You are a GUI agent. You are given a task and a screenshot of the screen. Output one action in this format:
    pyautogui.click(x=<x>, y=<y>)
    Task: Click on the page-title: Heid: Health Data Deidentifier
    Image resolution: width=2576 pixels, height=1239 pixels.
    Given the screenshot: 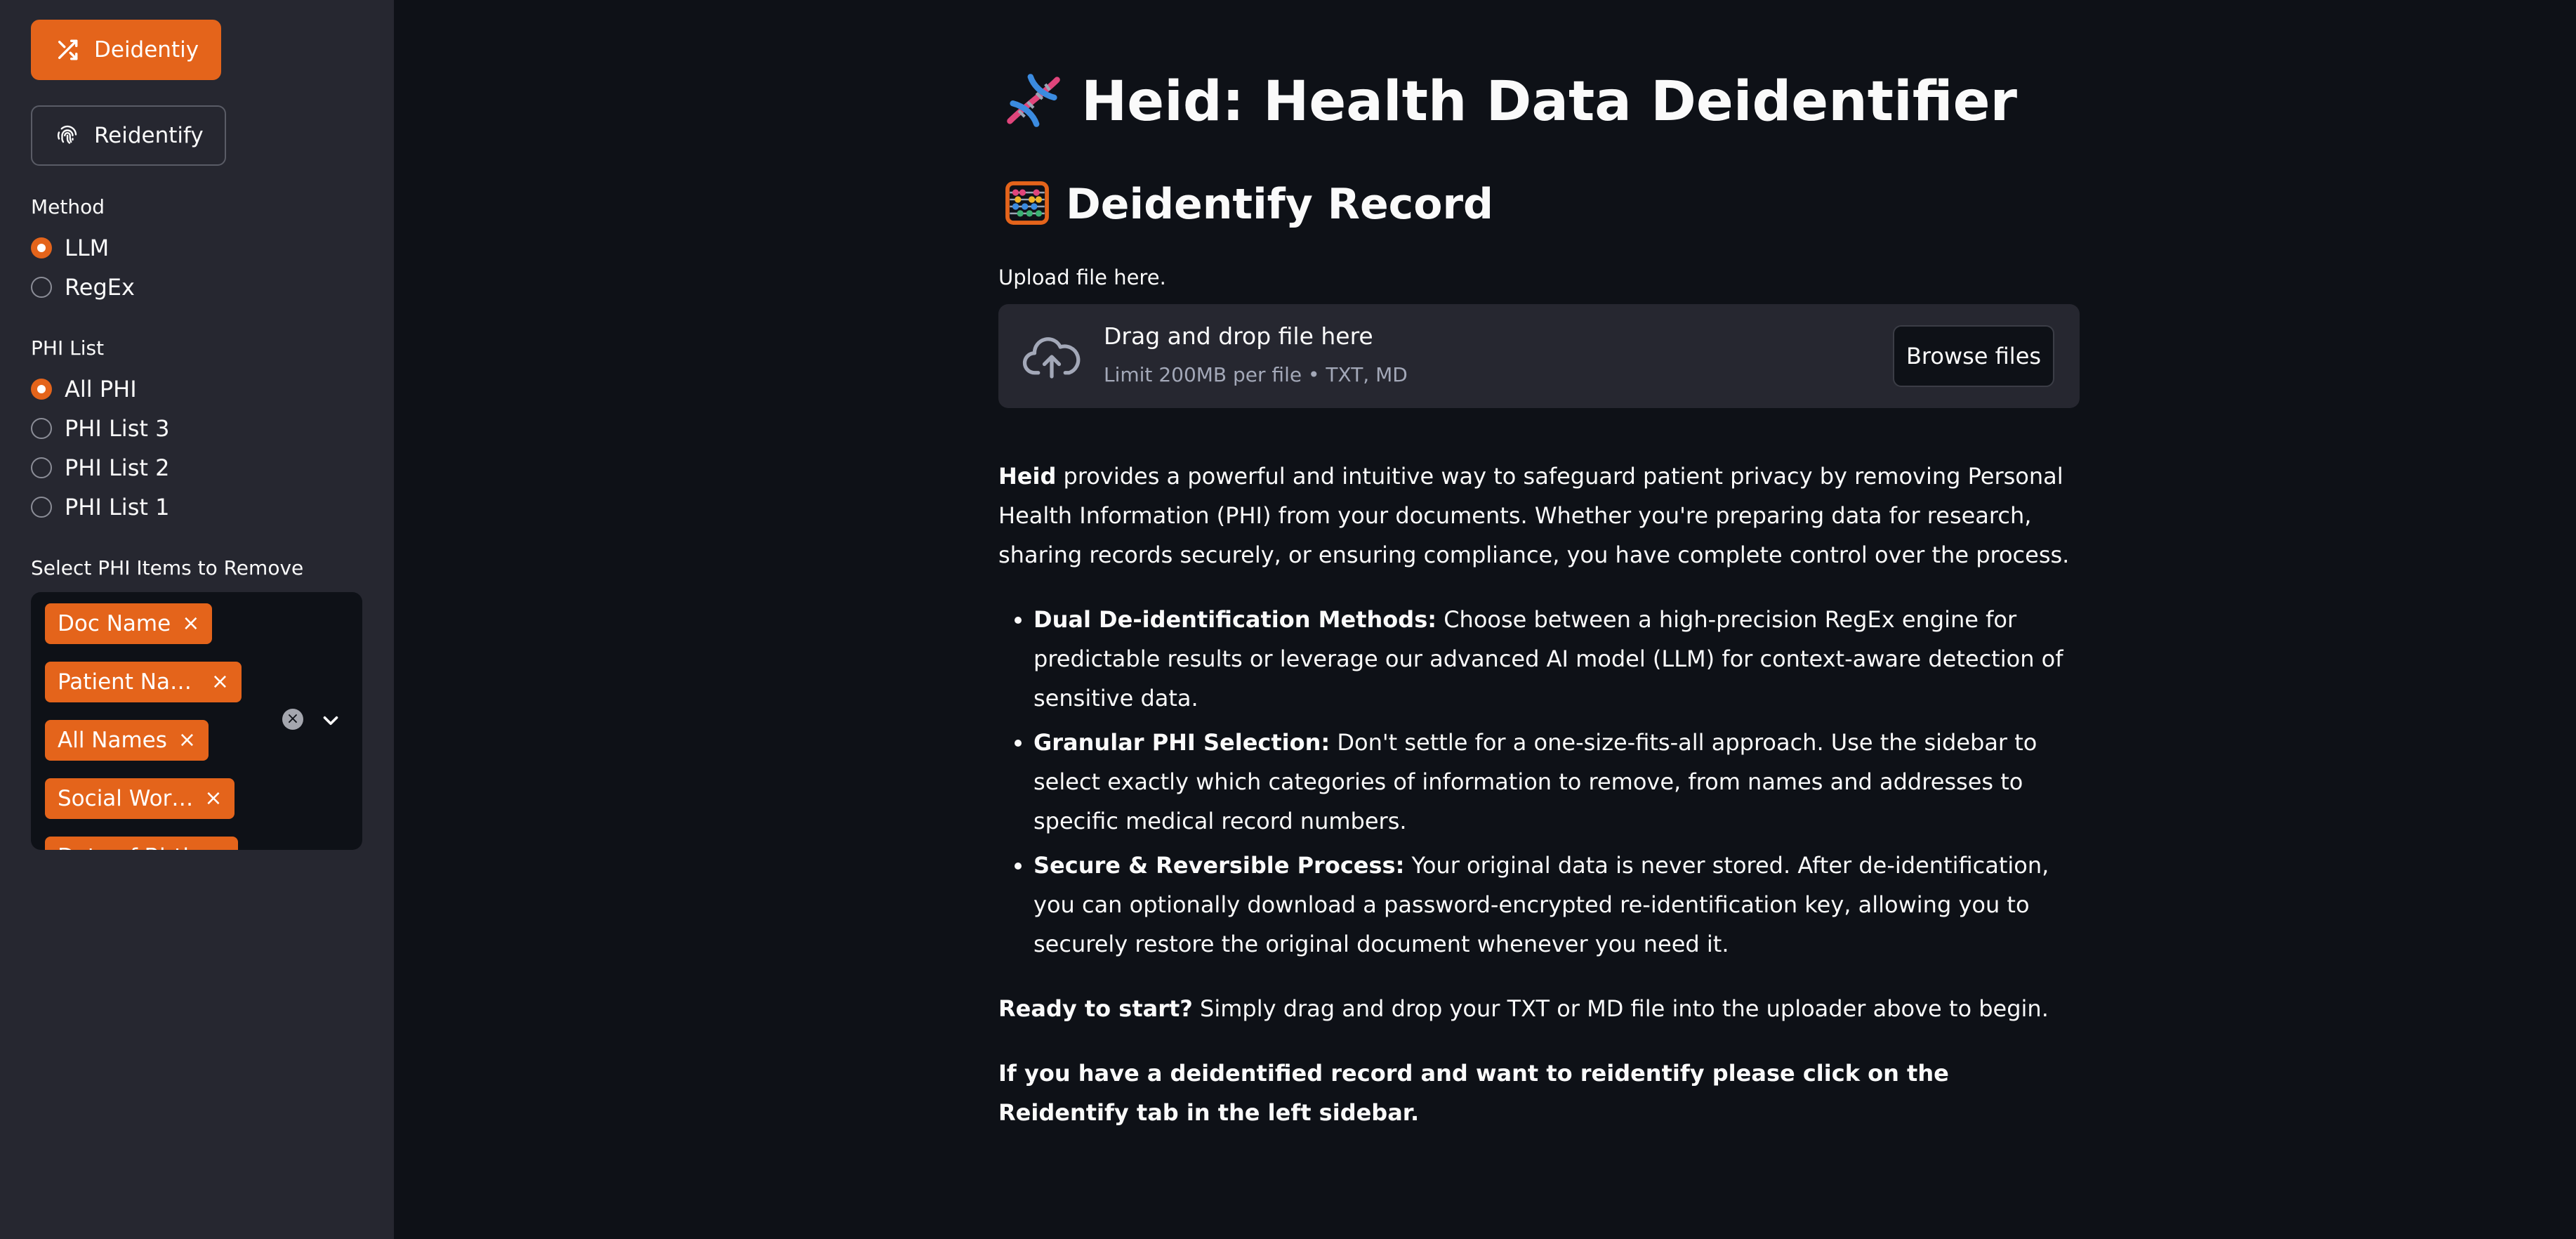 What is the action you would take?
    pyautogui.click(x=1549, y=101)
    